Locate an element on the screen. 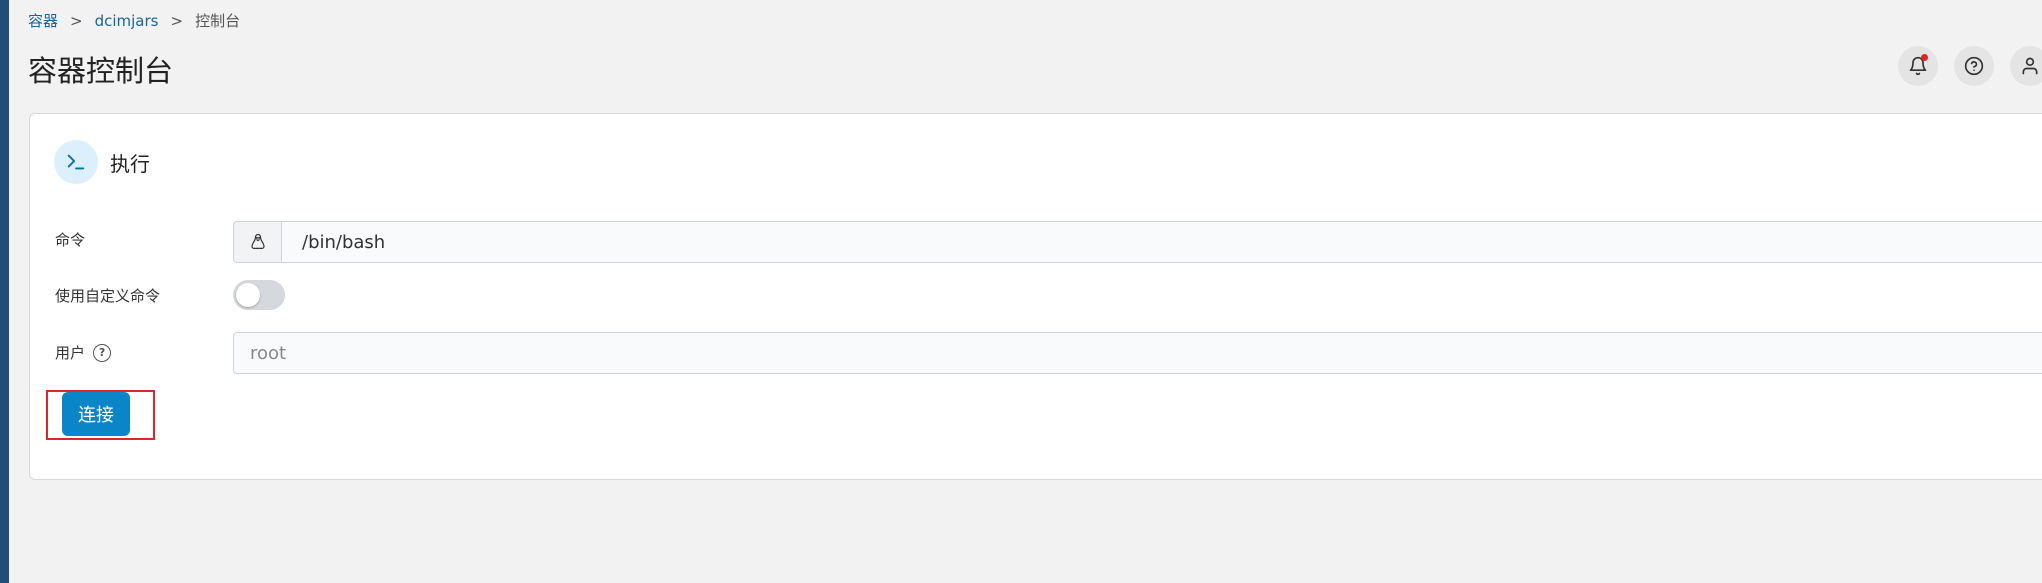  custom-command-label: 使用自定义命令 is located at coordinates (107, 295).